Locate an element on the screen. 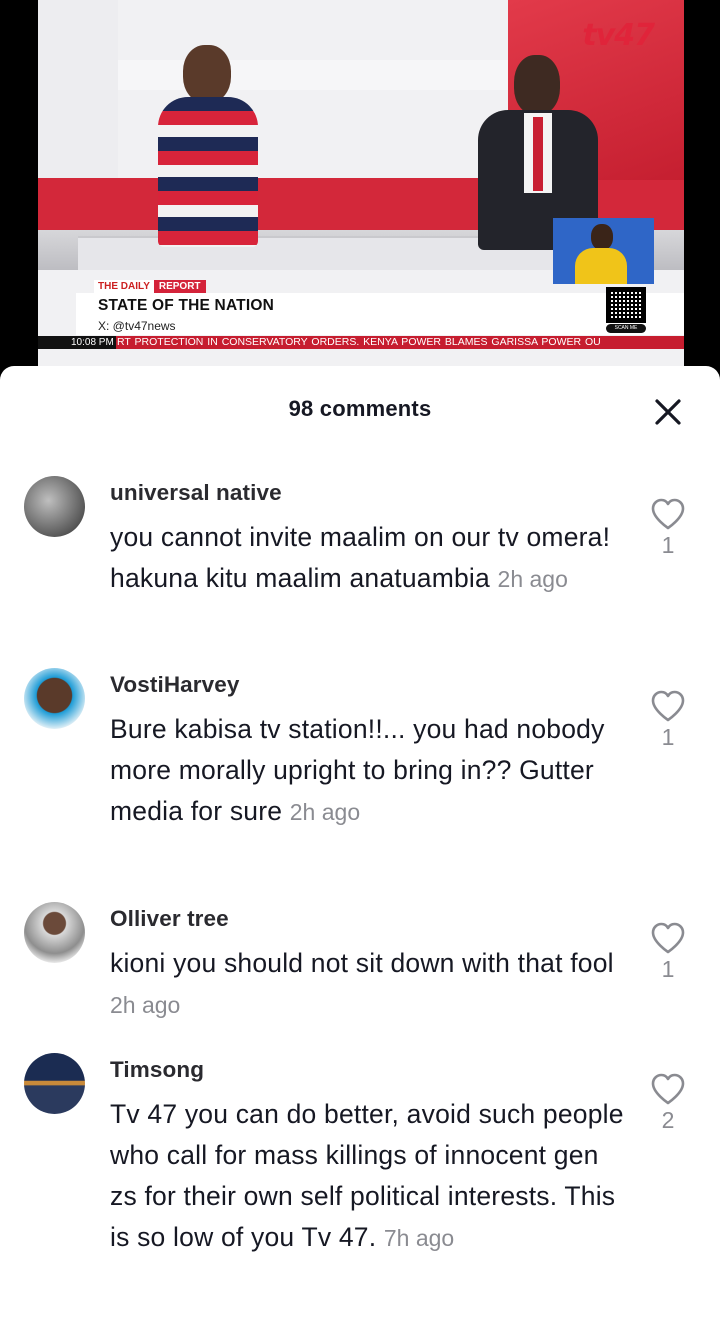 The height and width of the screenshot is (1319, 720). host-figure is located at coordinates (538, 152).